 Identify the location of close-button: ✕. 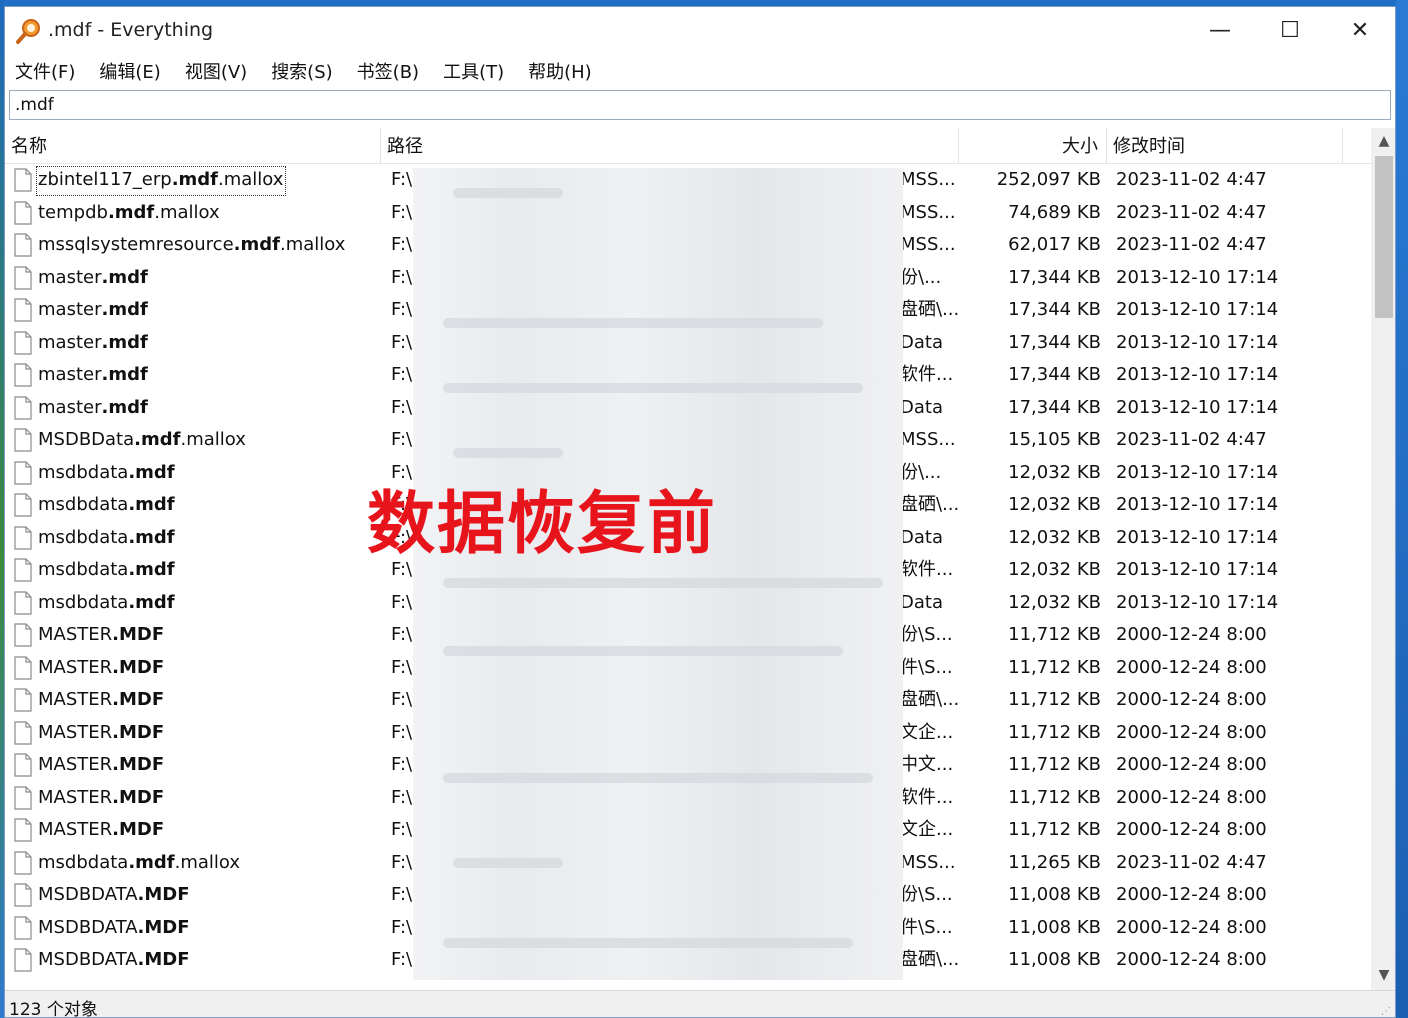
(1360, 30).